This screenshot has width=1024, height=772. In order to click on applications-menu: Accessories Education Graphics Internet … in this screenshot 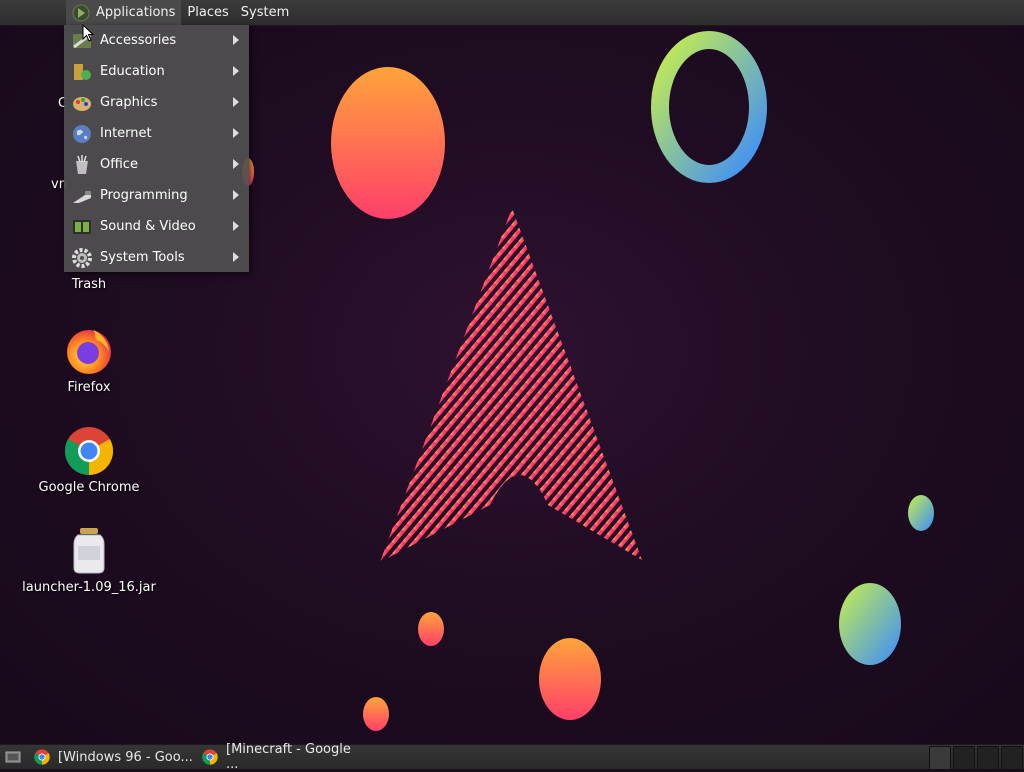, I will do `click(156, 148)`.